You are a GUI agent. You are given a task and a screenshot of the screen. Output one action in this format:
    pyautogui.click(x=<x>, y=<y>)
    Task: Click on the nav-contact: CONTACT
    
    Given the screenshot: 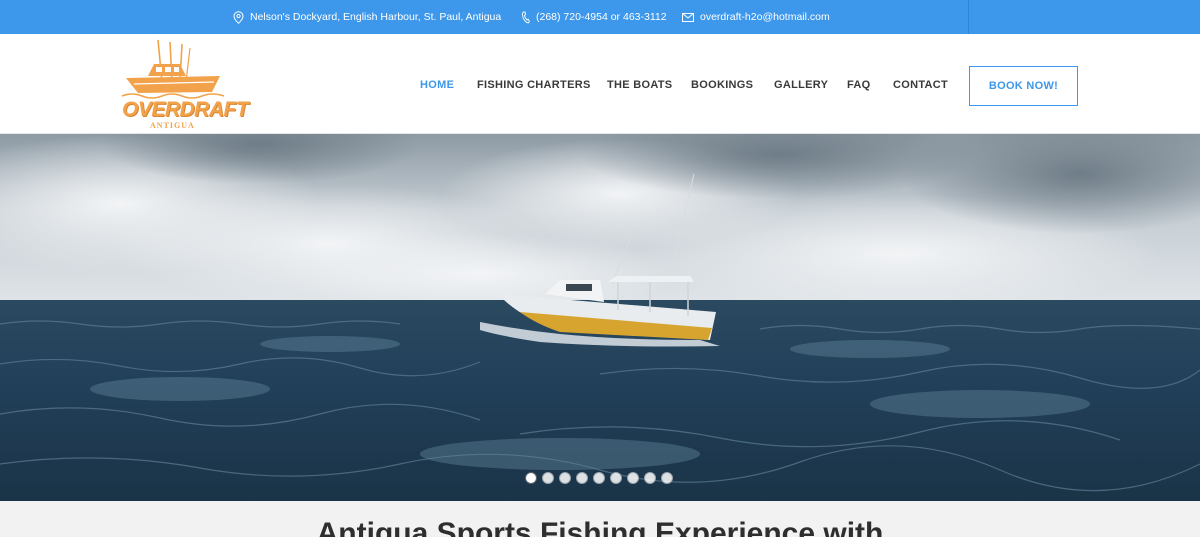 What is the action you would take?
    pyautogui.click(x=920, y=85)
    